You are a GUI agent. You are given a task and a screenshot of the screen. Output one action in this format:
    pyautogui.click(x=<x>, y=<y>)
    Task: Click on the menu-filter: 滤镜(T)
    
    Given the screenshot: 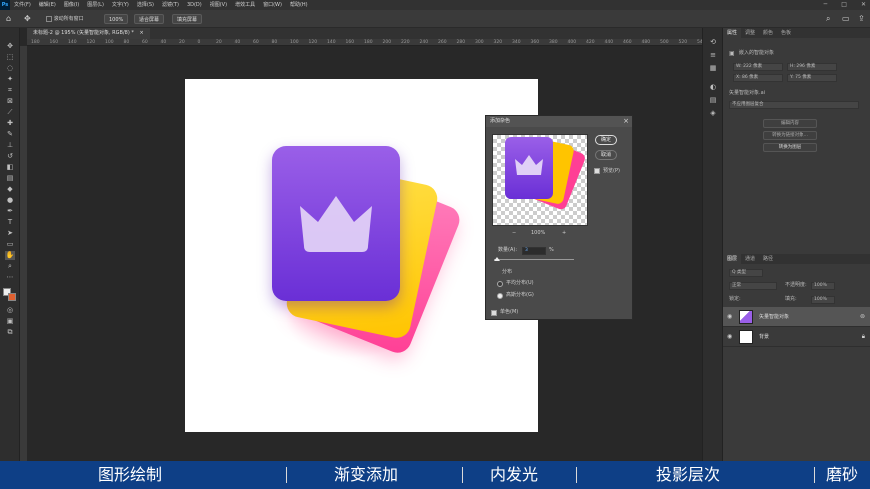 What is the action you would take?
    pyautogui.click(x=170, y=5)
    